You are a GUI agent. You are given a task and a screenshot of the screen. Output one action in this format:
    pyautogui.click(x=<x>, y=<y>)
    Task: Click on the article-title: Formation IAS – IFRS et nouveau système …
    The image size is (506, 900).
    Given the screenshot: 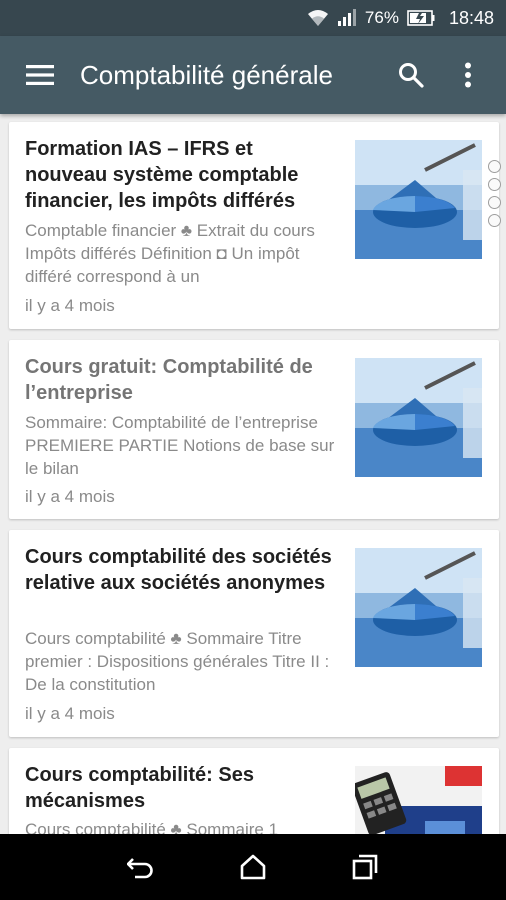 What is the action you would take?
    pyautogui.click(x=162, y=175)
    